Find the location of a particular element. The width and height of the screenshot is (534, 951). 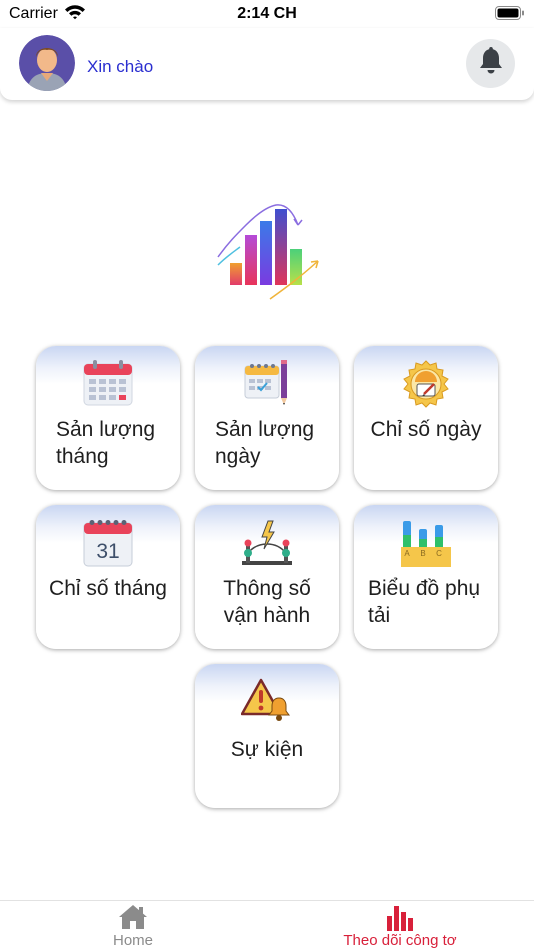

hero-chart-illustration is located at coordinates (269, 252).